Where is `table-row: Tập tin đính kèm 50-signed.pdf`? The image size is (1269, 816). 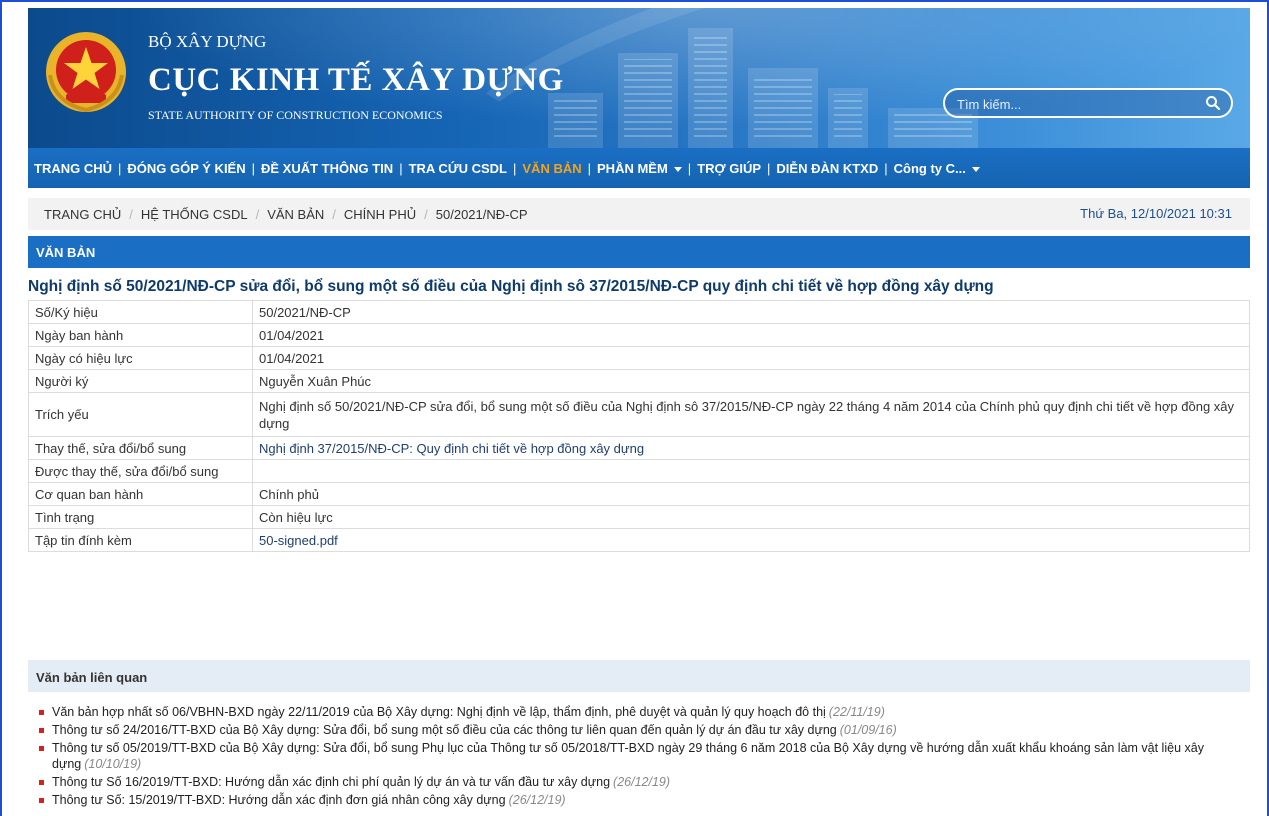
table-row: Tập tin đính kèm 50-signed.pdf is located at coordinates (639, 540).